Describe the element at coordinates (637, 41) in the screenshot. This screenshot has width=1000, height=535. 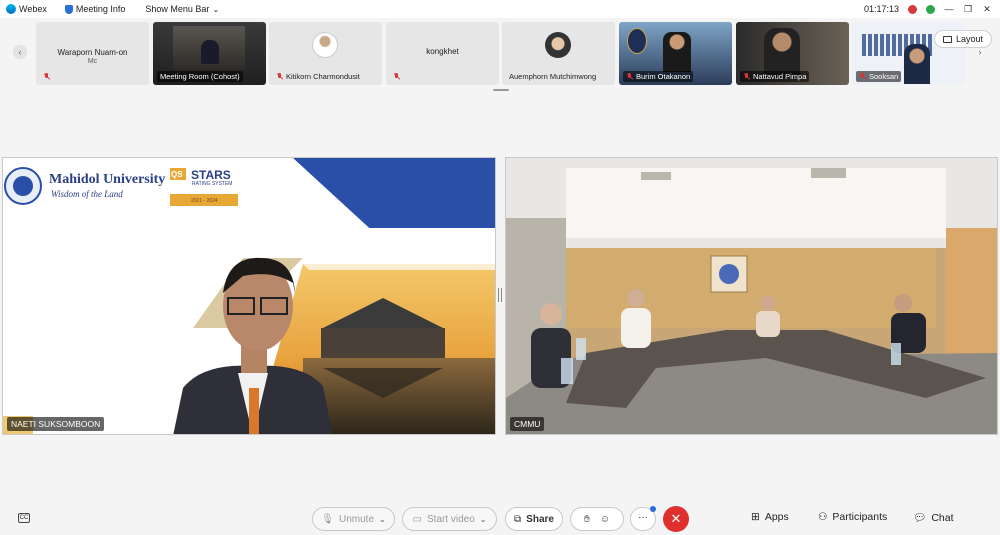
I see `video-logo` at that location.